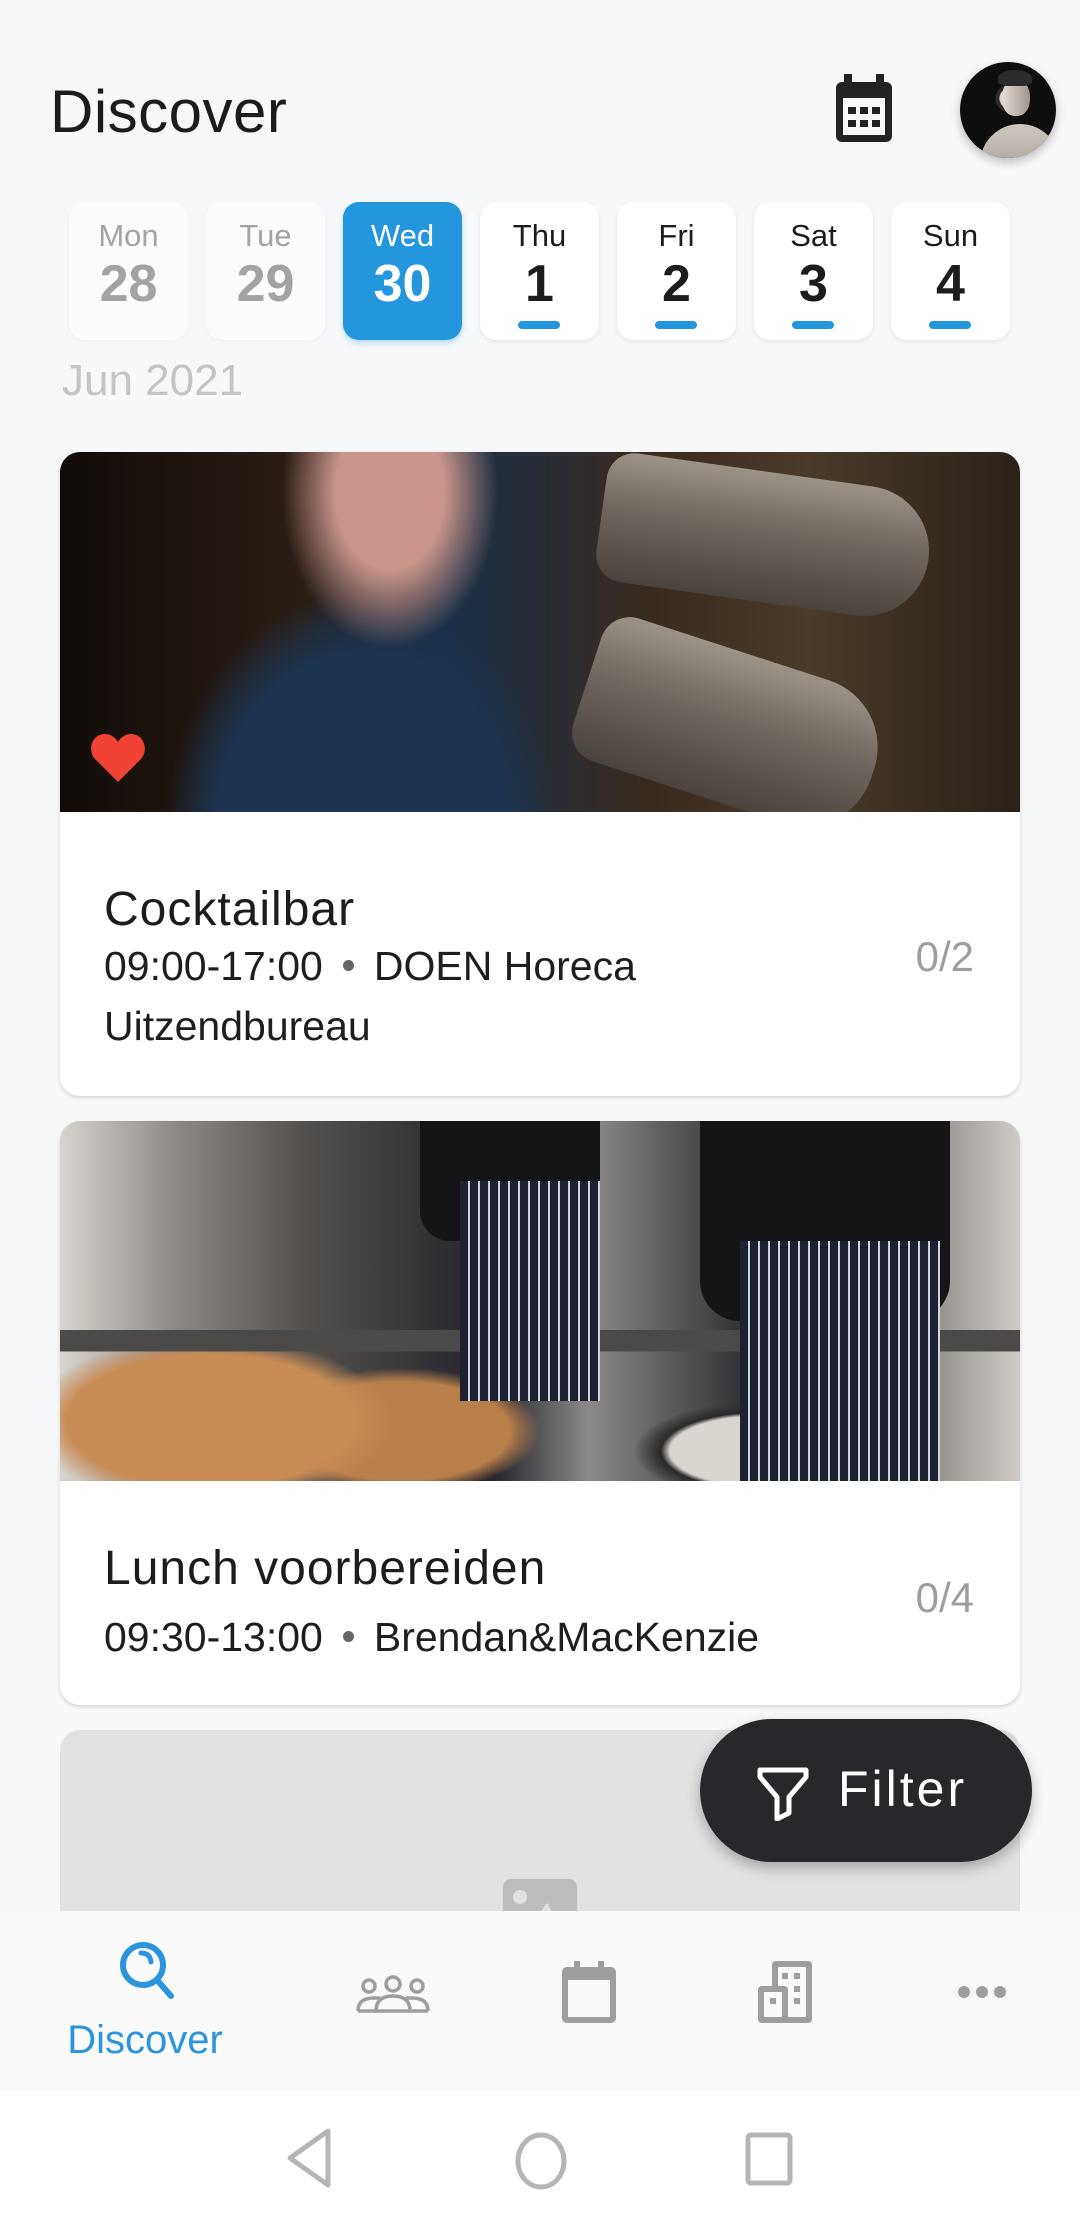 Image resolution: width=1080 pixels, height=2215 pixels. I want to click on system-nav-bar, so click(540, 2153).